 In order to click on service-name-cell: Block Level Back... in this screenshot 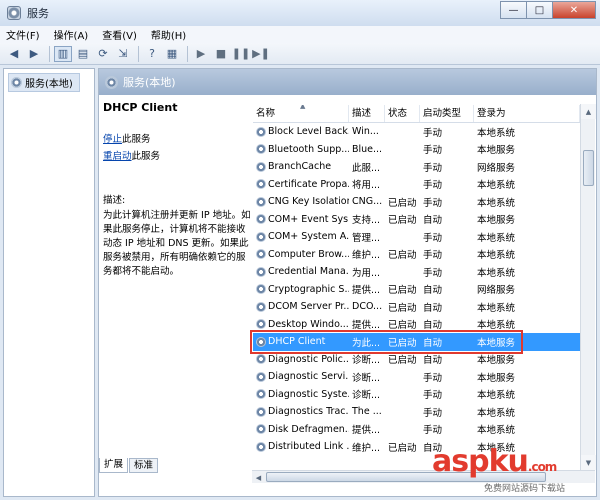, I will do `click(301, 131)`.